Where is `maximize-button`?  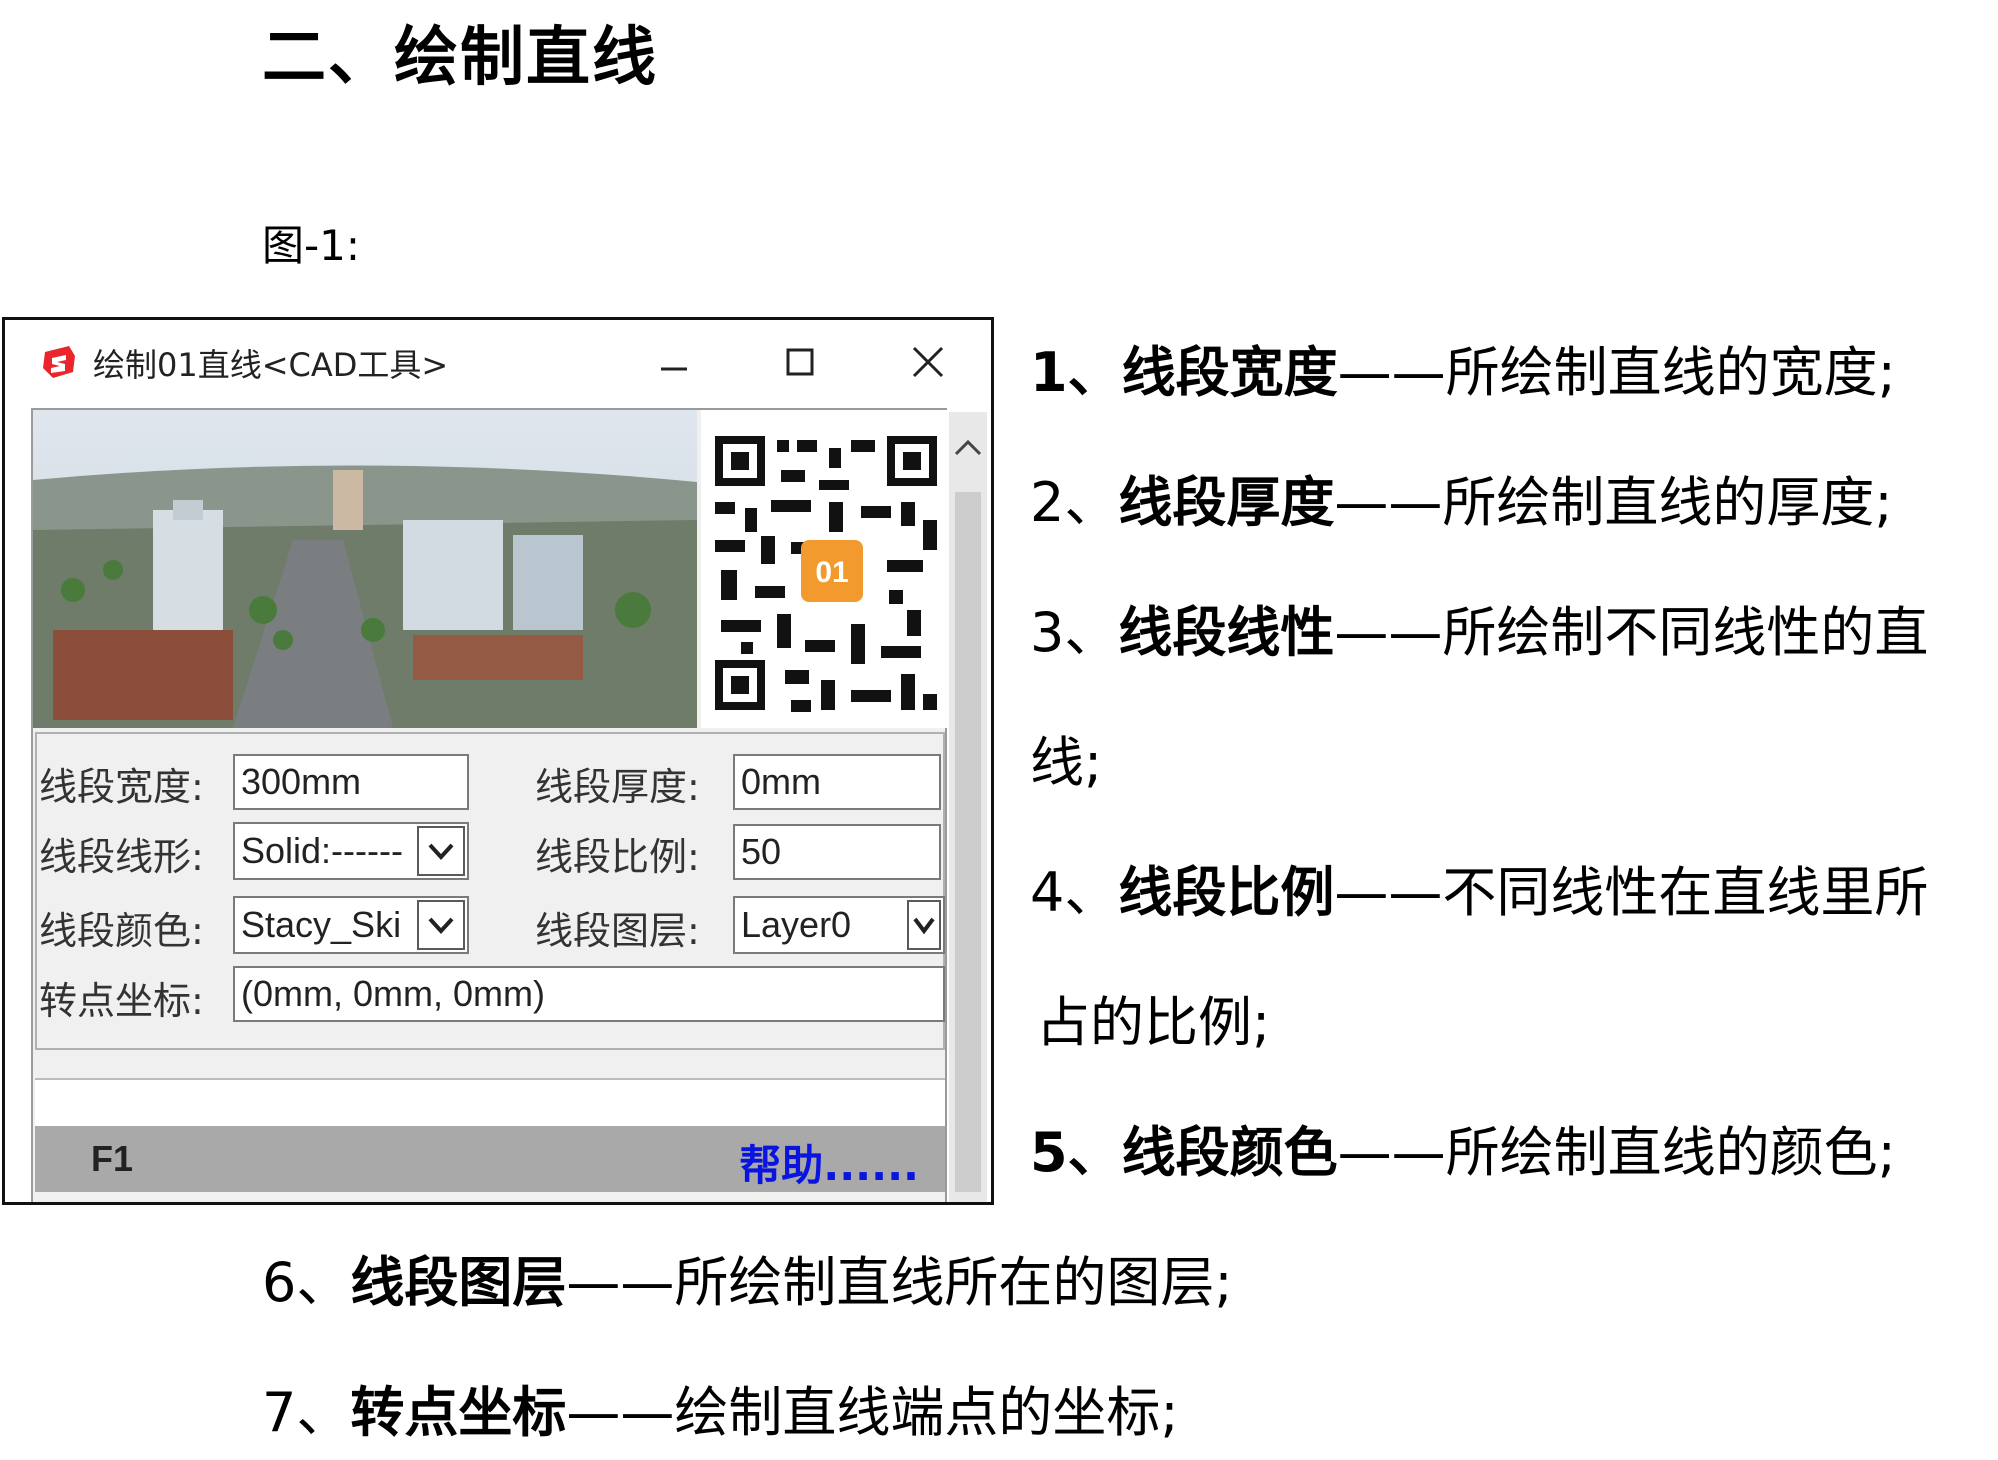 maximize-button is located at coordinates (800, 362).